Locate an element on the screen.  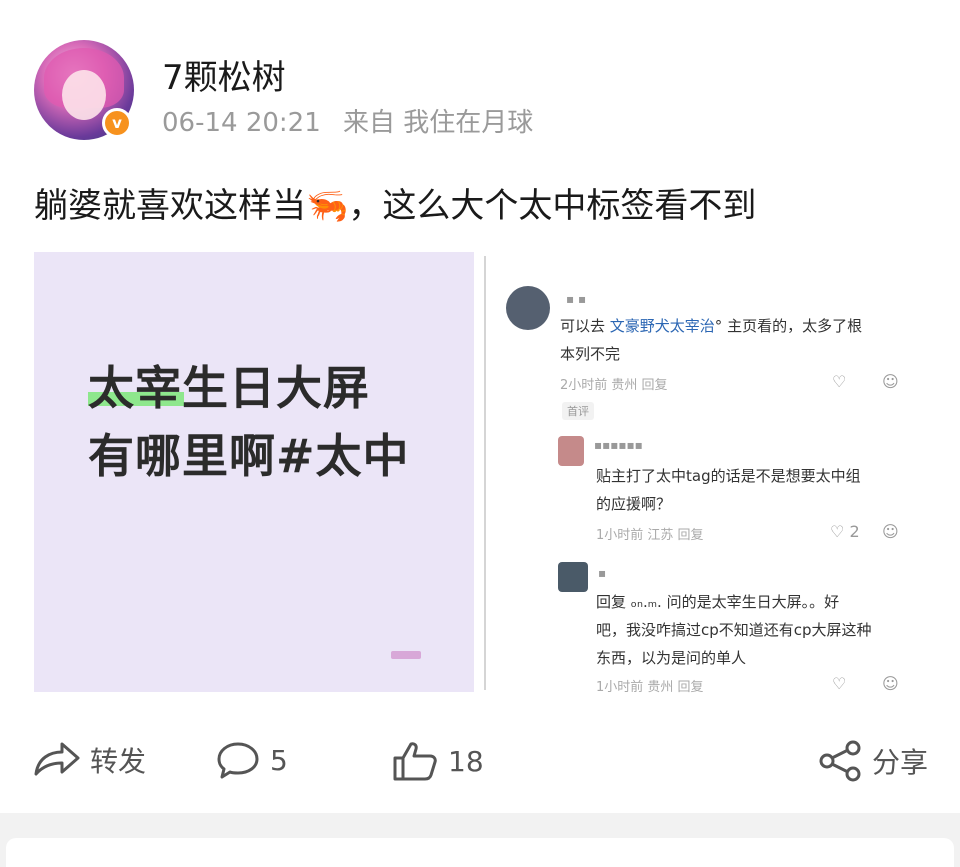
comment1-avatar is located at coordinates (528, 308).